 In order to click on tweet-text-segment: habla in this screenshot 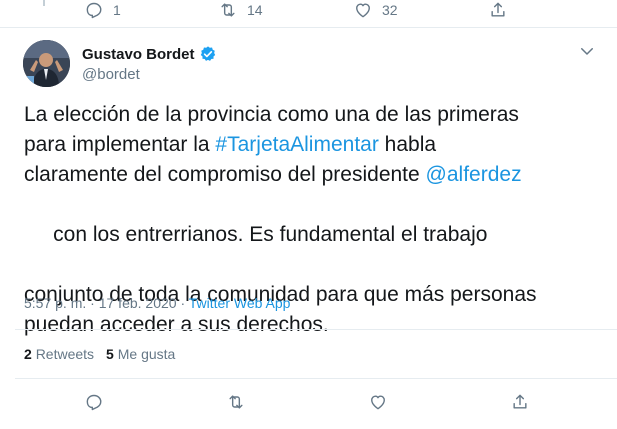, I will do `click(407, 144)`.